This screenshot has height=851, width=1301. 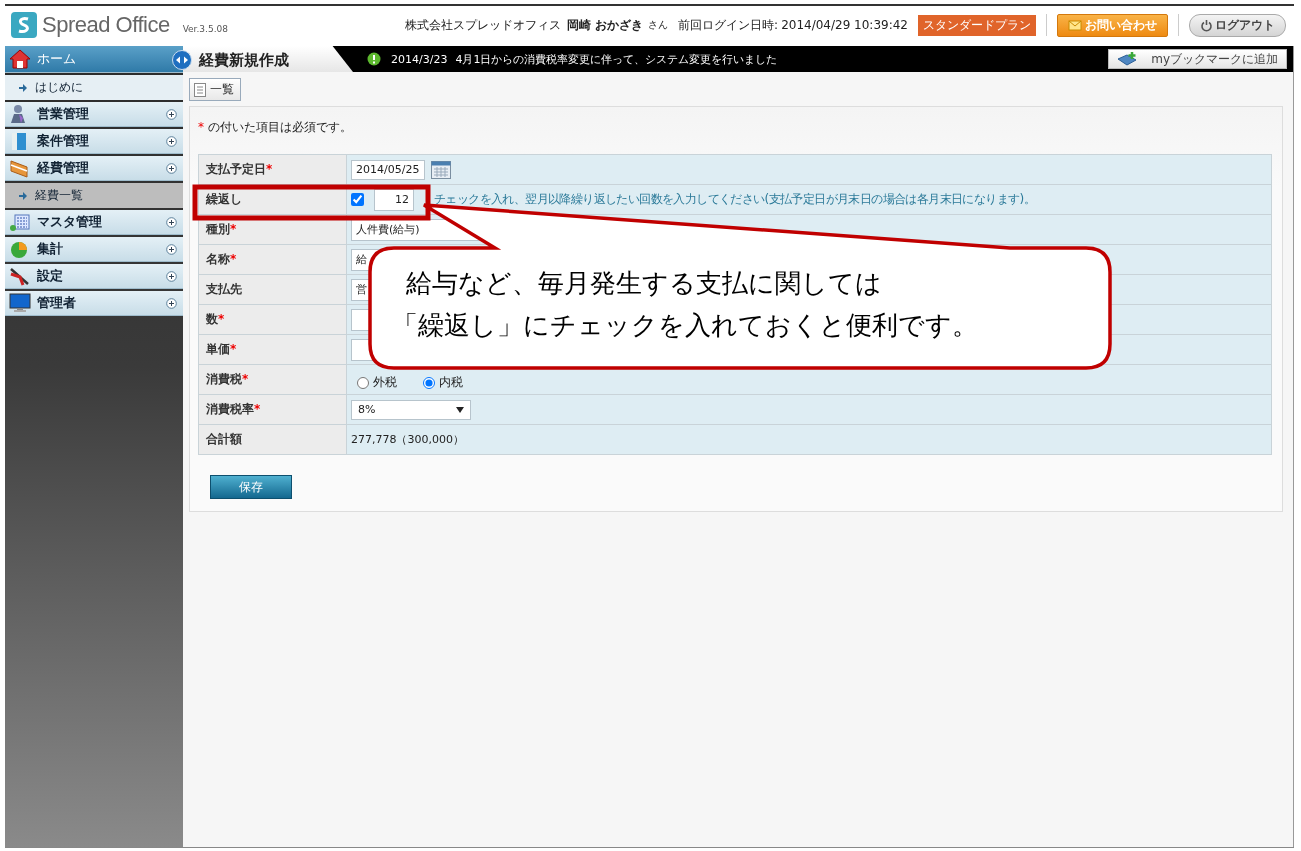 What do you see at coordinates (272, 349) in the screenshot?
I see `field-label: 単価*` at bounding box center [272, 349].